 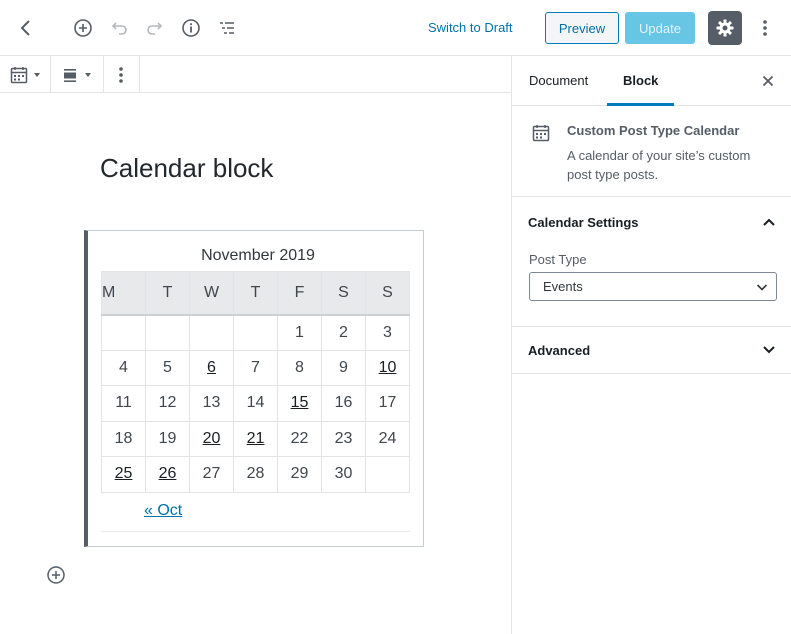 I want to click on calendar-day-link: 21, so click(x=256, y=438).